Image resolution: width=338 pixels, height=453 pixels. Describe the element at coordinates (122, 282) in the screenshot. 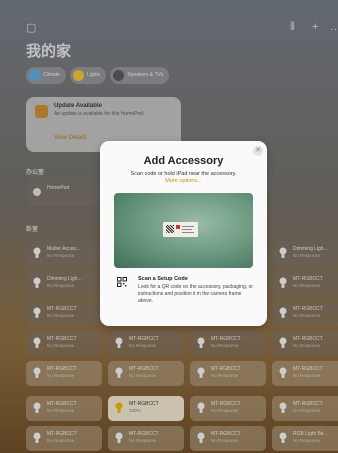

I see `qr-code-icon` at that location.